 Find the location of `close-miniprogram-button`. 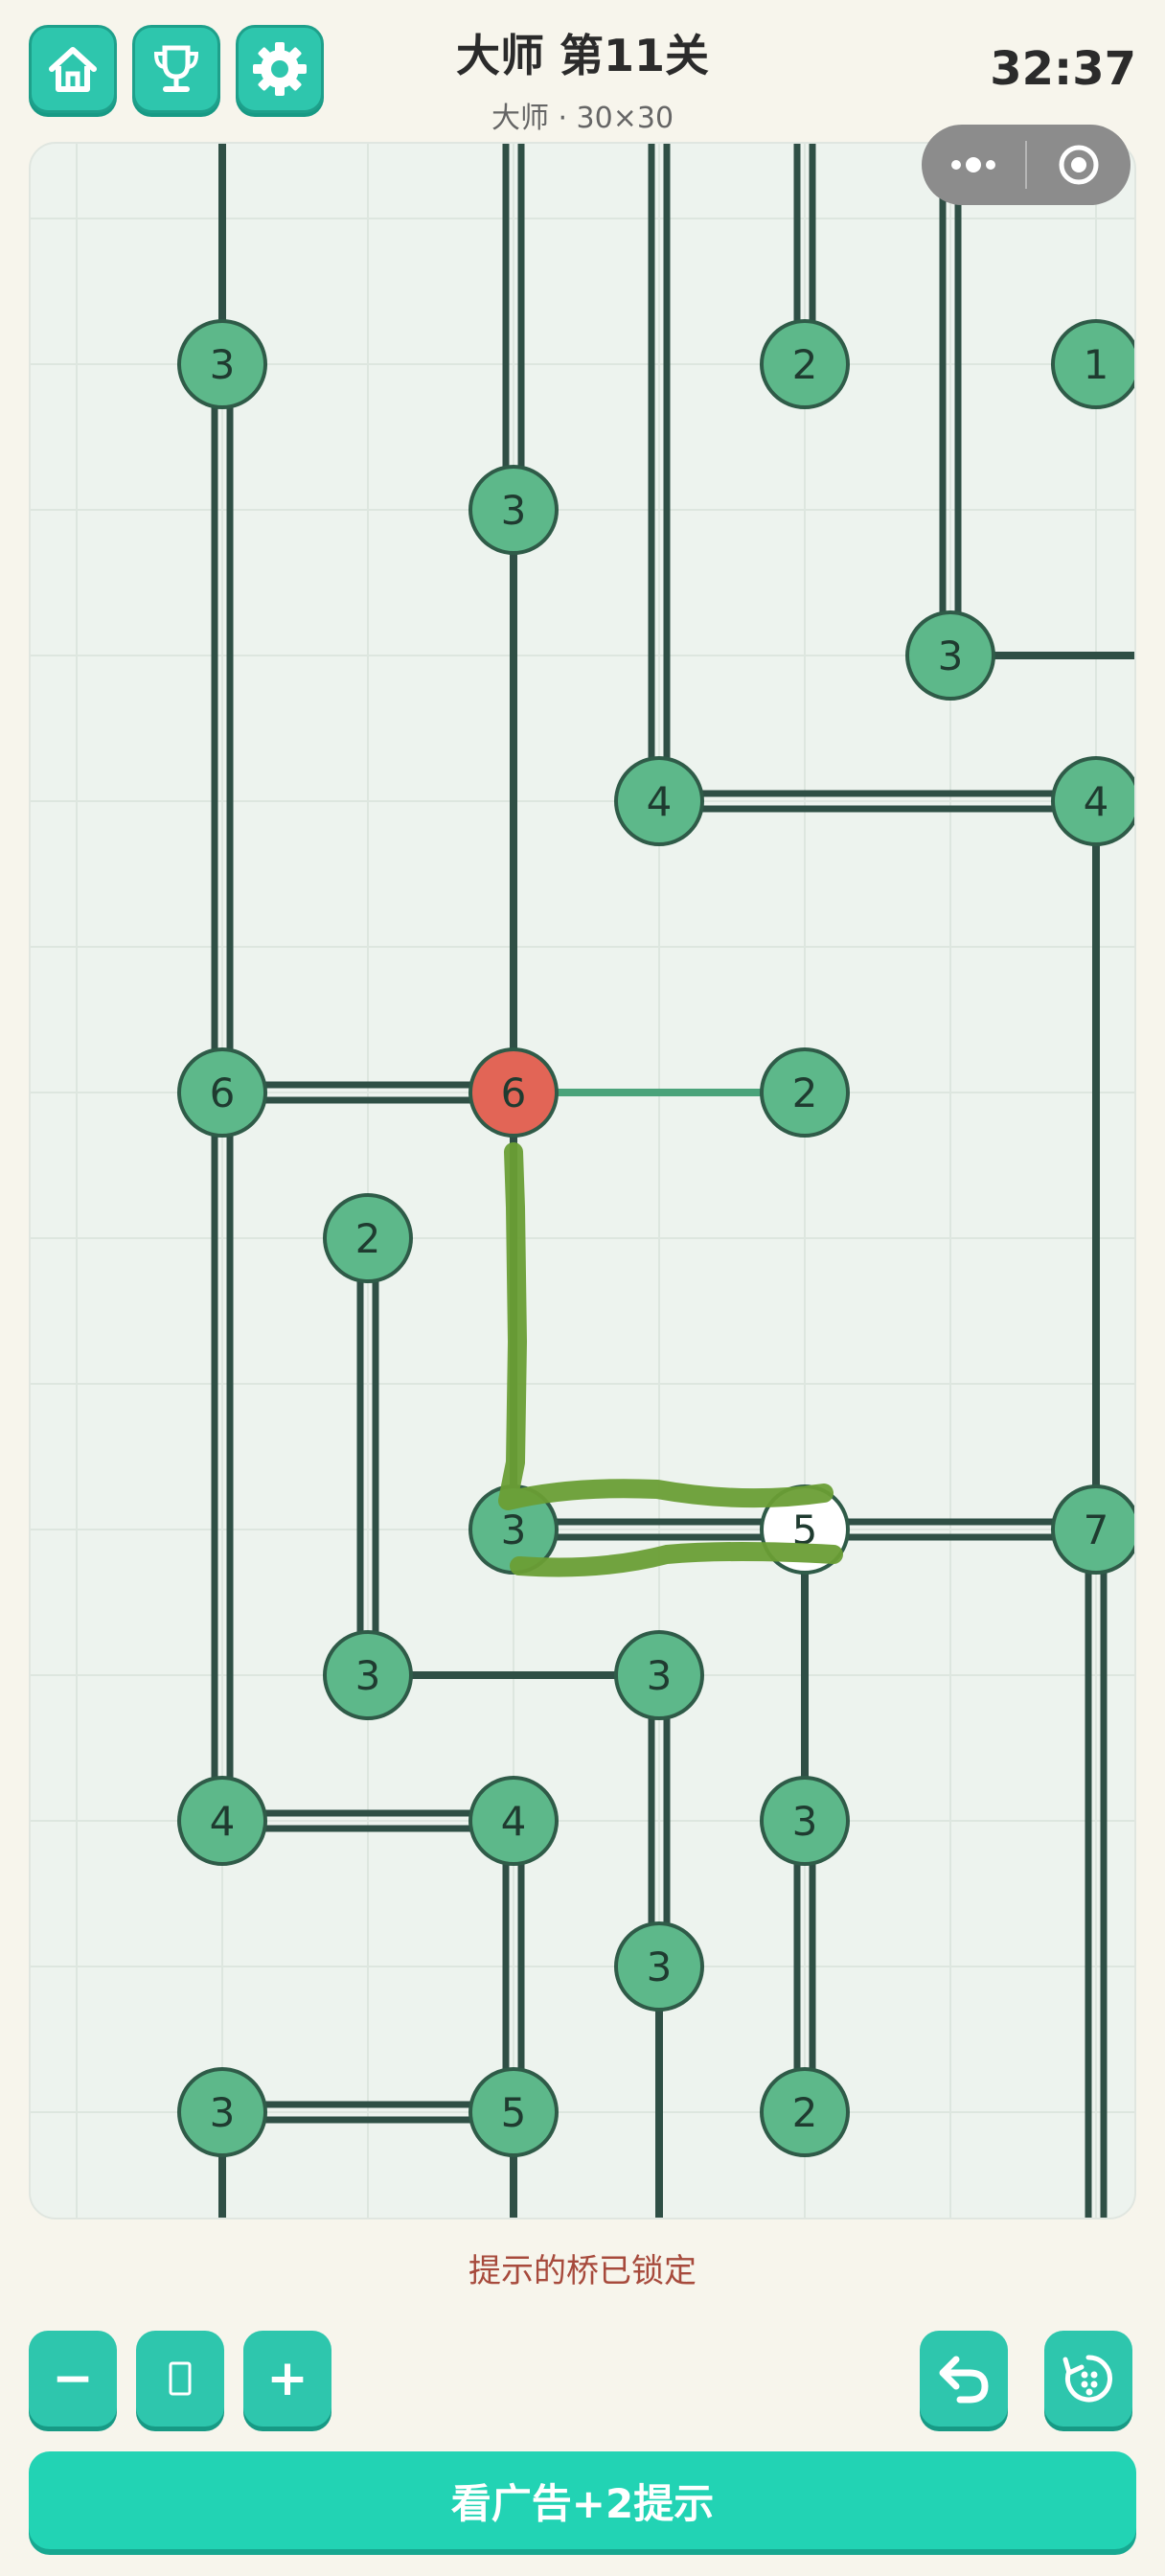

close-miniprogram-button is located at coordinates (1079, 165).